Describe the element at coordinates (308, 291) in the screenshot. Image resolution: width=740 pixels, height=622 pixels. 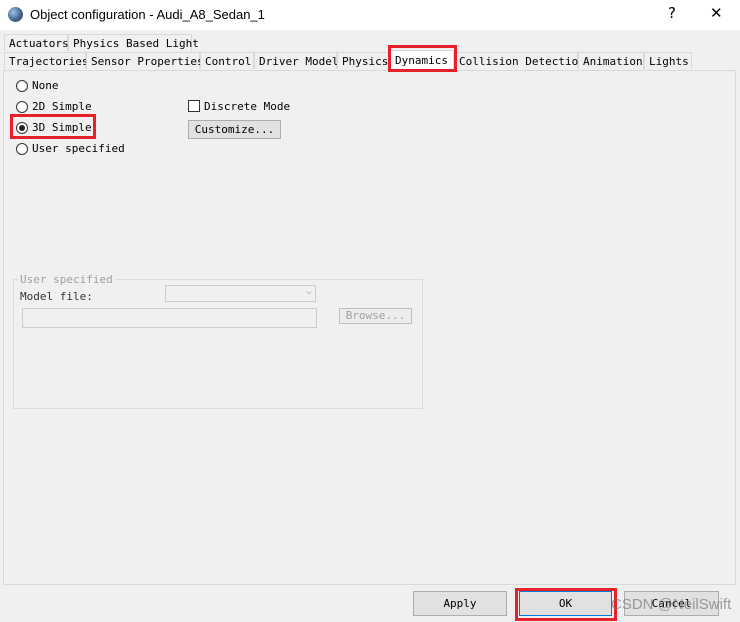
I see `chevron-down-icon: ⌵` at that location.